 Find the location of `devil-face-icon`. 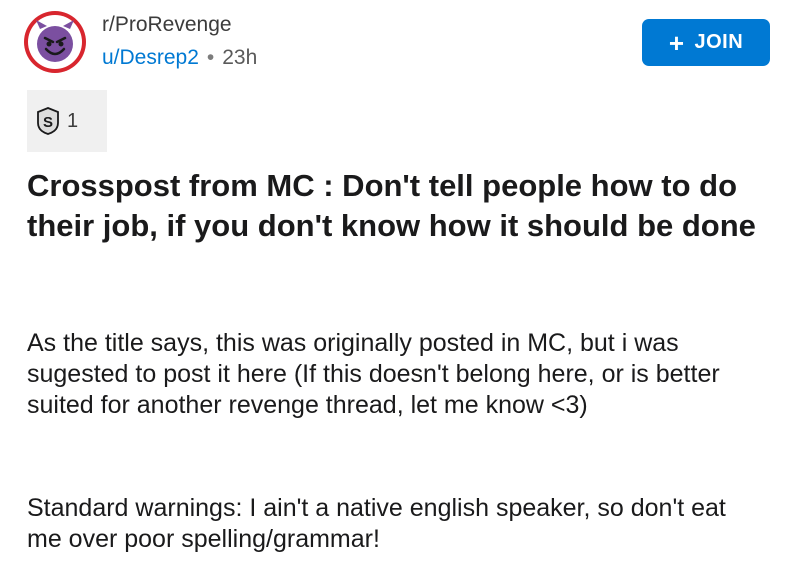

devil-face-icon is located at coordinates (55, 41).